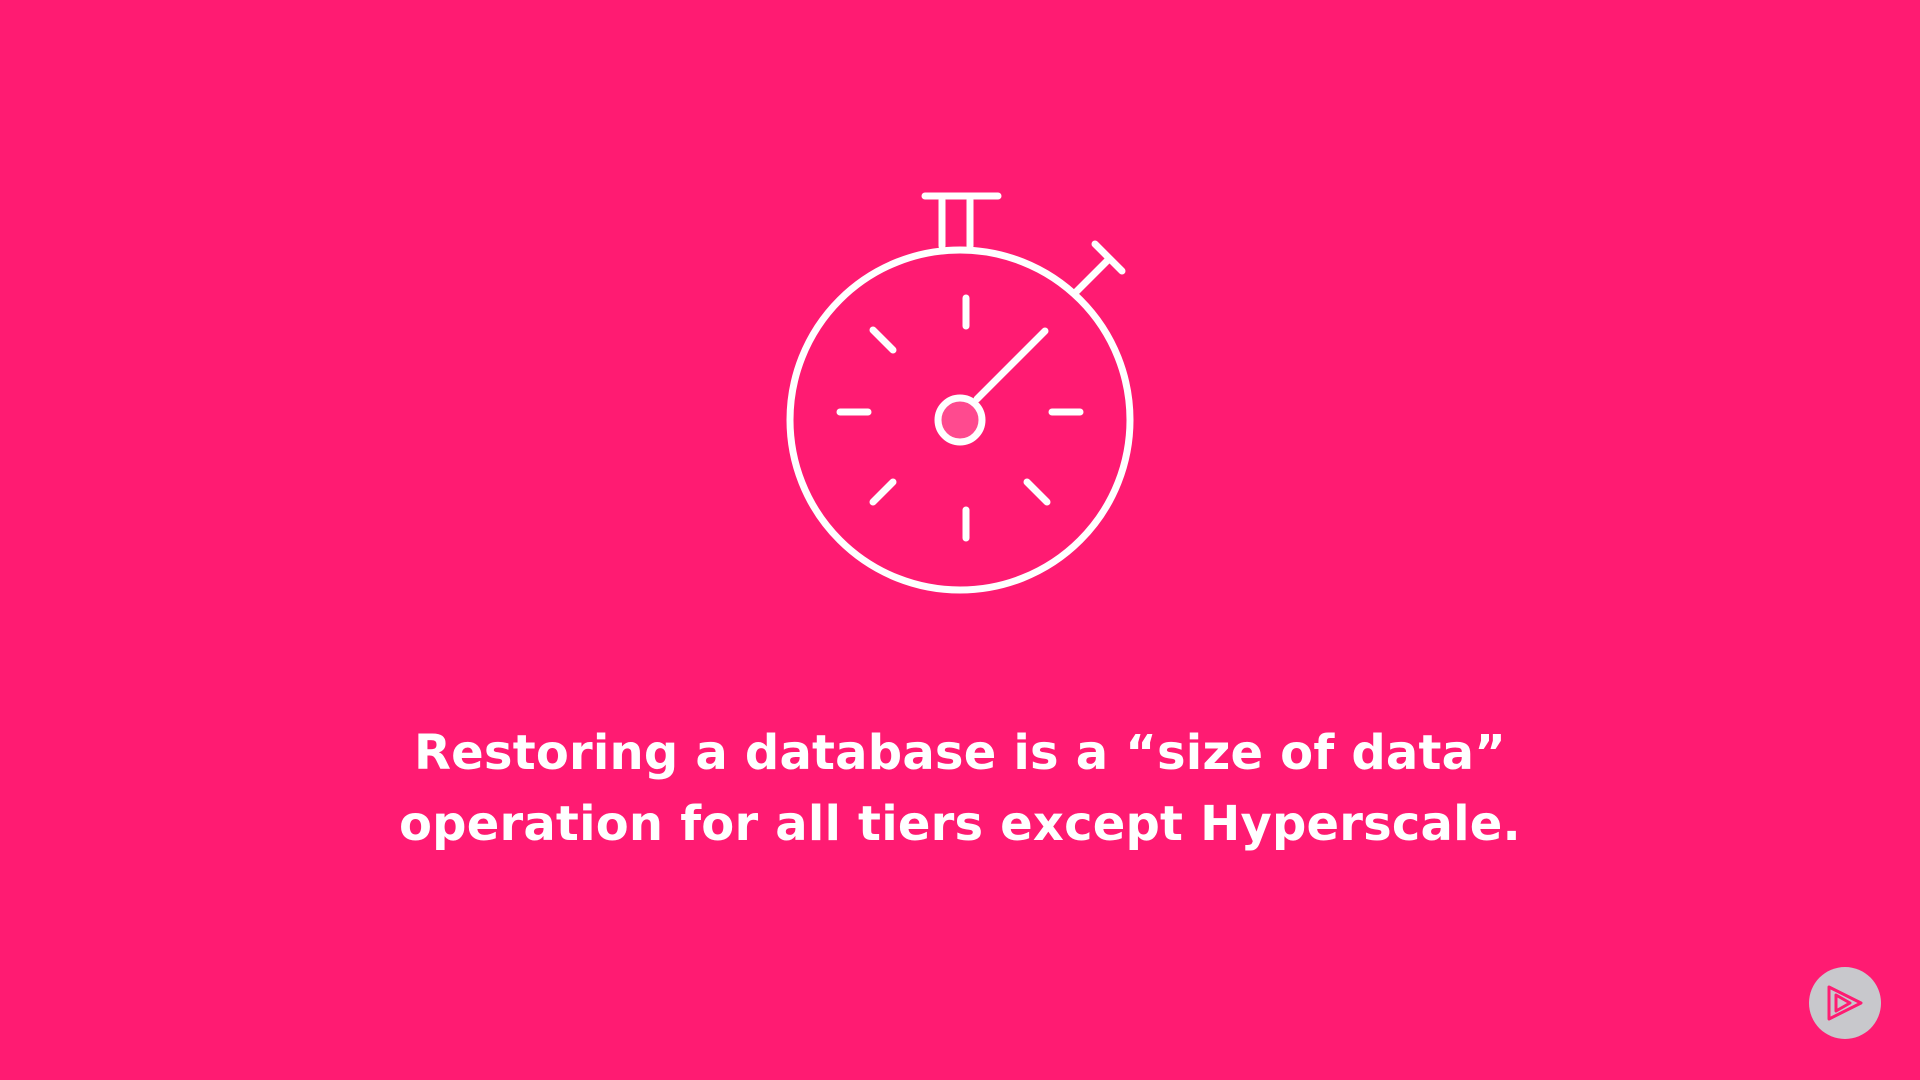  What do you see at coordinates (1845, 1003) in the screenshot?
I see `play-logo-icon` at bounding box center [1845, 1003].